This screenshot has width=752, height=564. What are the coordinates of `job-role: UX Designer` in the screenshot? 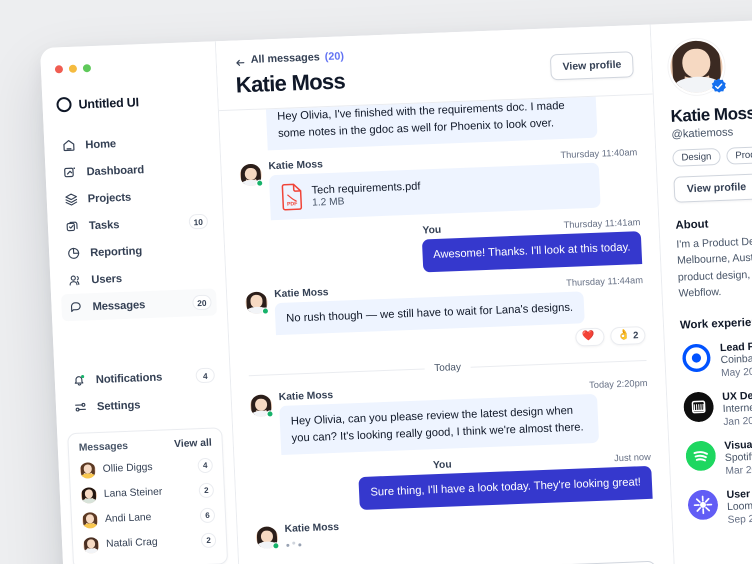 It's located at (736, 395).